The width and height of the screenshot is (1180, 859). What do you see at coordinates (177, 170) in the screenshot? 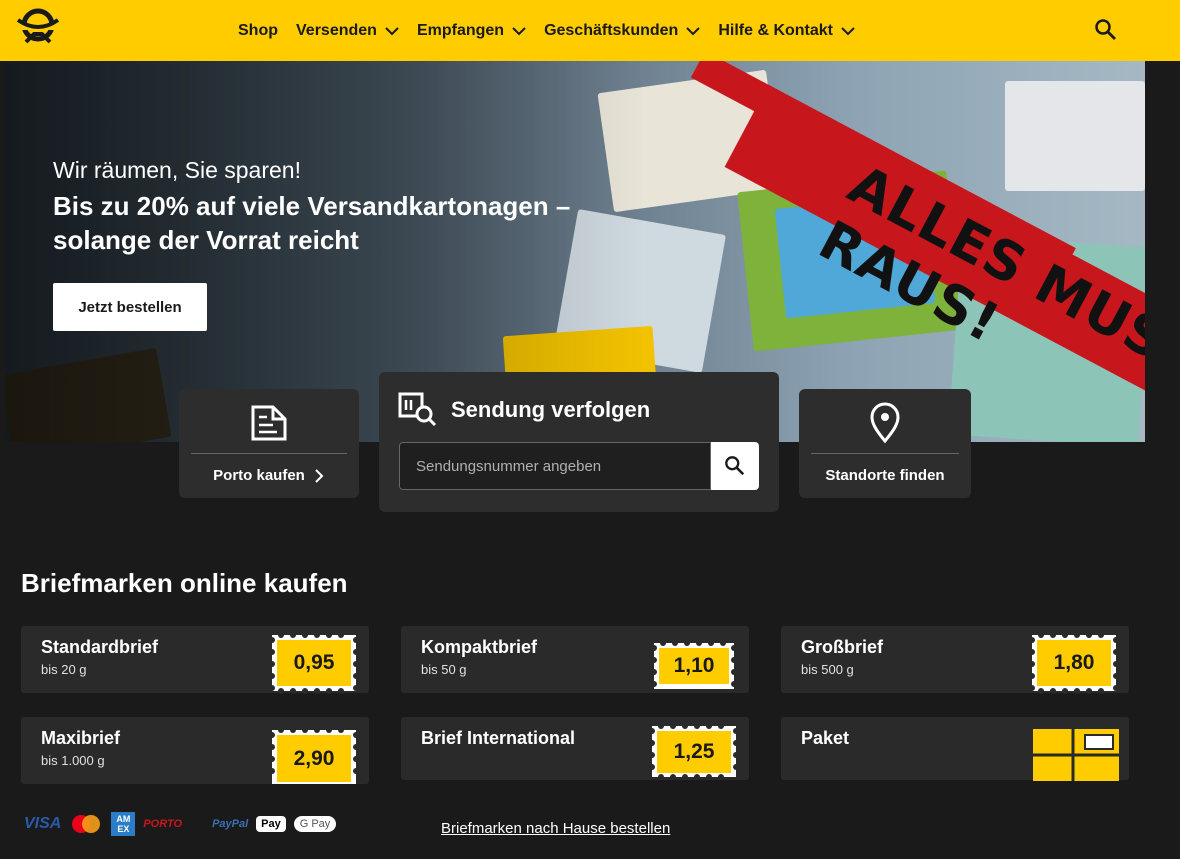
I see `hero-subtitle: Wir räumen, Sie sparen!` at bounding box center [177, 170].